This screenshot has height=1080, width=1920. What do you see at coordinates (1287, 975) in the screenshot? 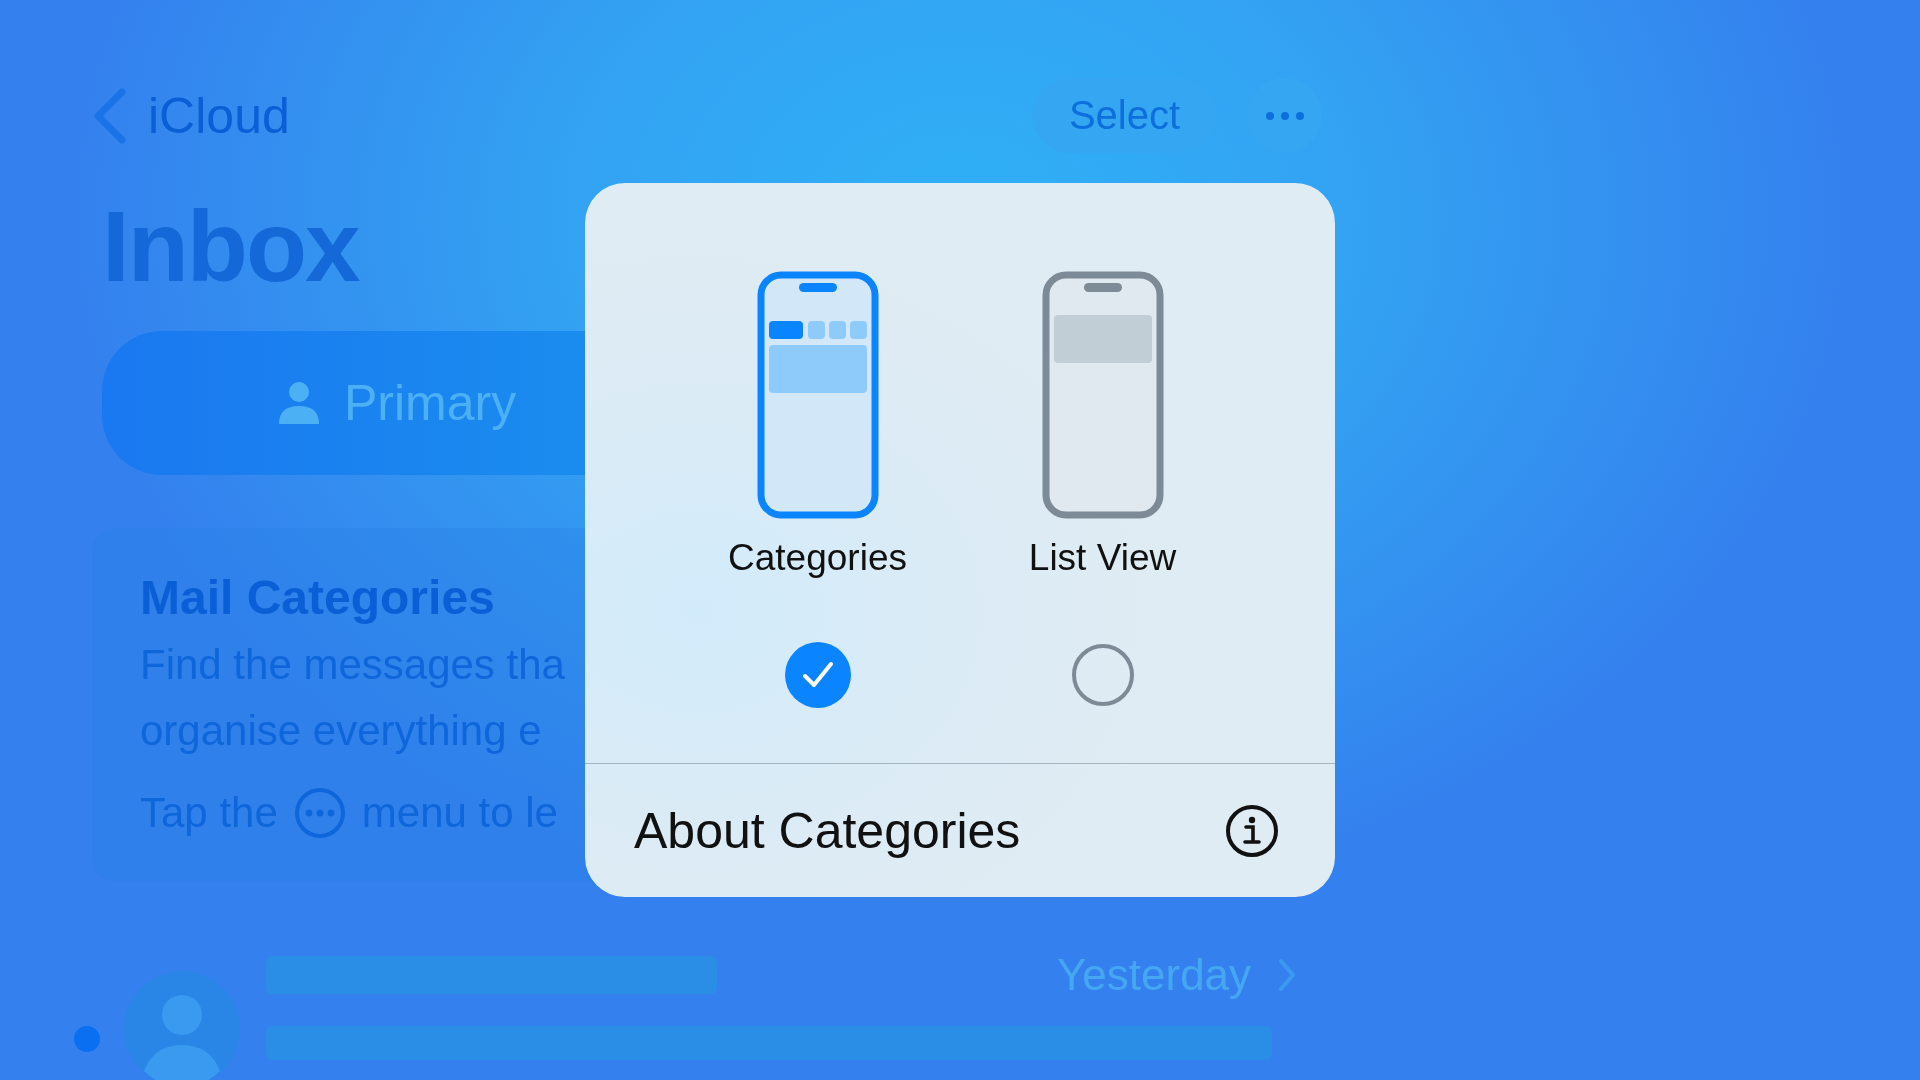
I see `chevron-icon` at bounding box center [1287, 975].